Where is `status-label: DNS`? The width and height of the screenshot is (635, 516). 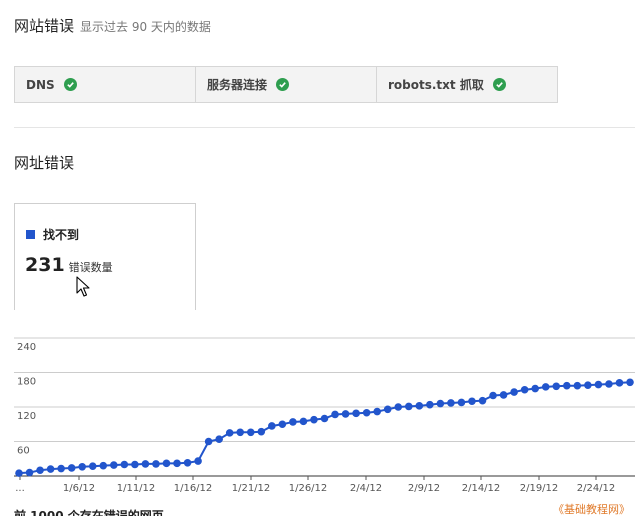
status-label: DNS is located at coordinates (40, 84).